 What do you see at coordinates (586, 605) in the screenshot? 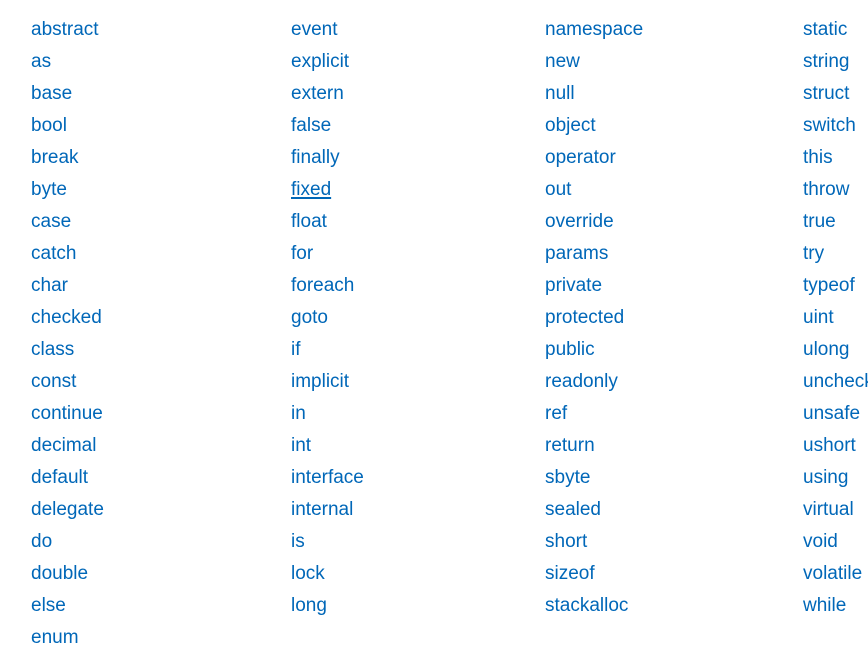
I see `keyword-link-stackalloc: stackalloc` at bounding box center [586, 605].